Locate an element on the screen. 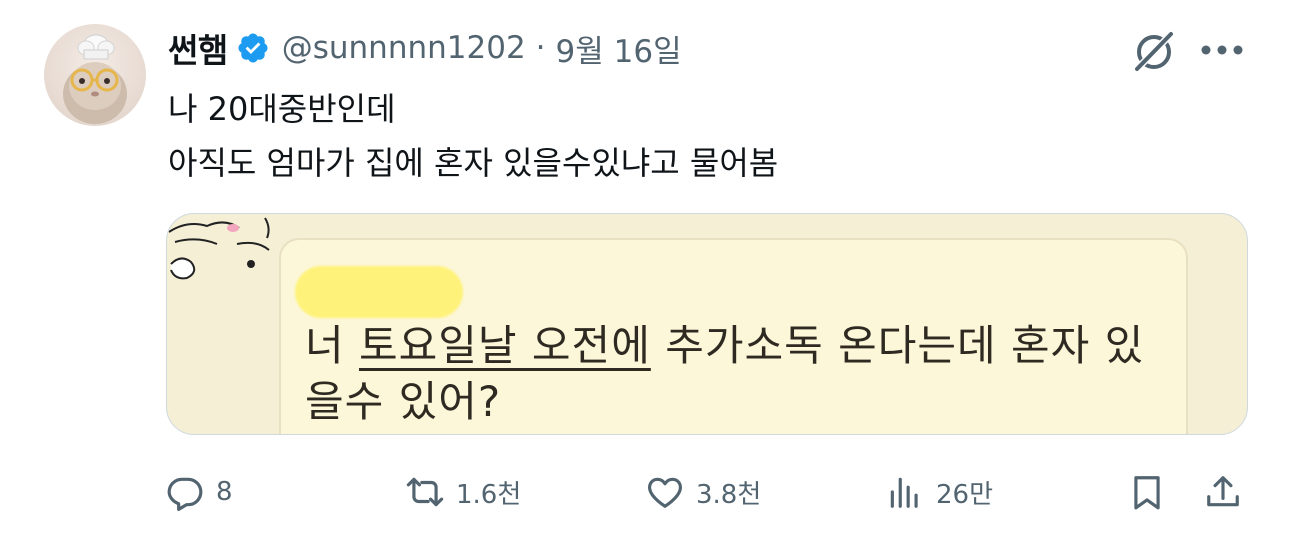  retweet-count: 1.6천 is located at coordinates (489, 494).